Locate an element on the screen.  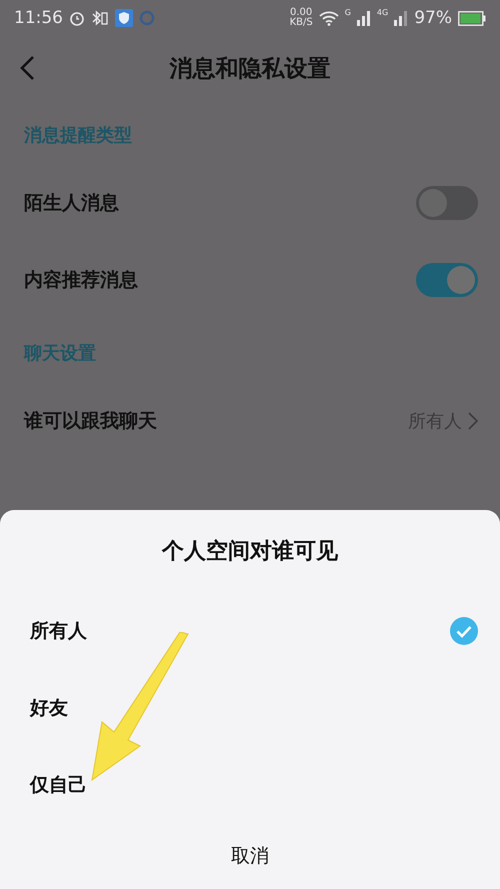
section-title: 消息提醒类型 is located at coordinates (77, 136).